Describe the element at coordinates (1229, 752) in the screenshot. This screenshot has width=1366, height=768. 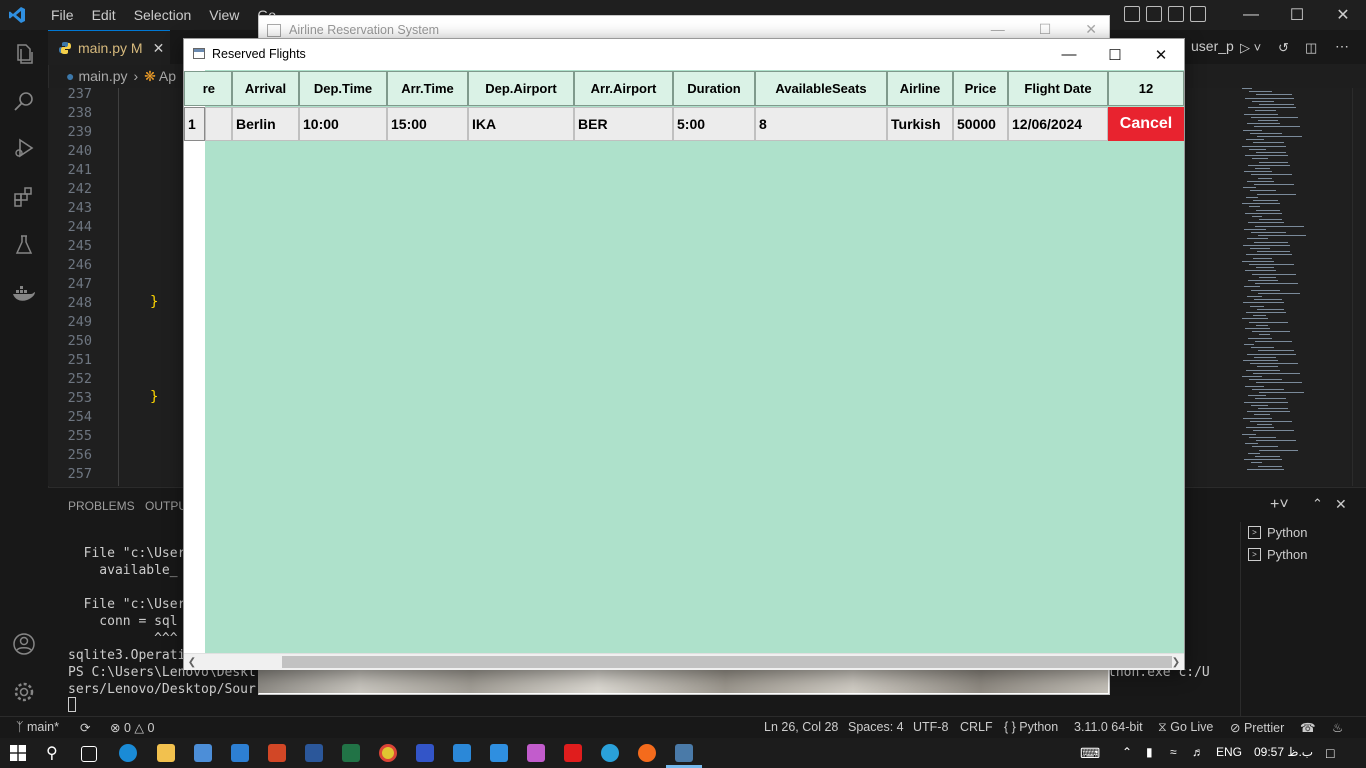
I see `language-indicator: ENG` at that location.